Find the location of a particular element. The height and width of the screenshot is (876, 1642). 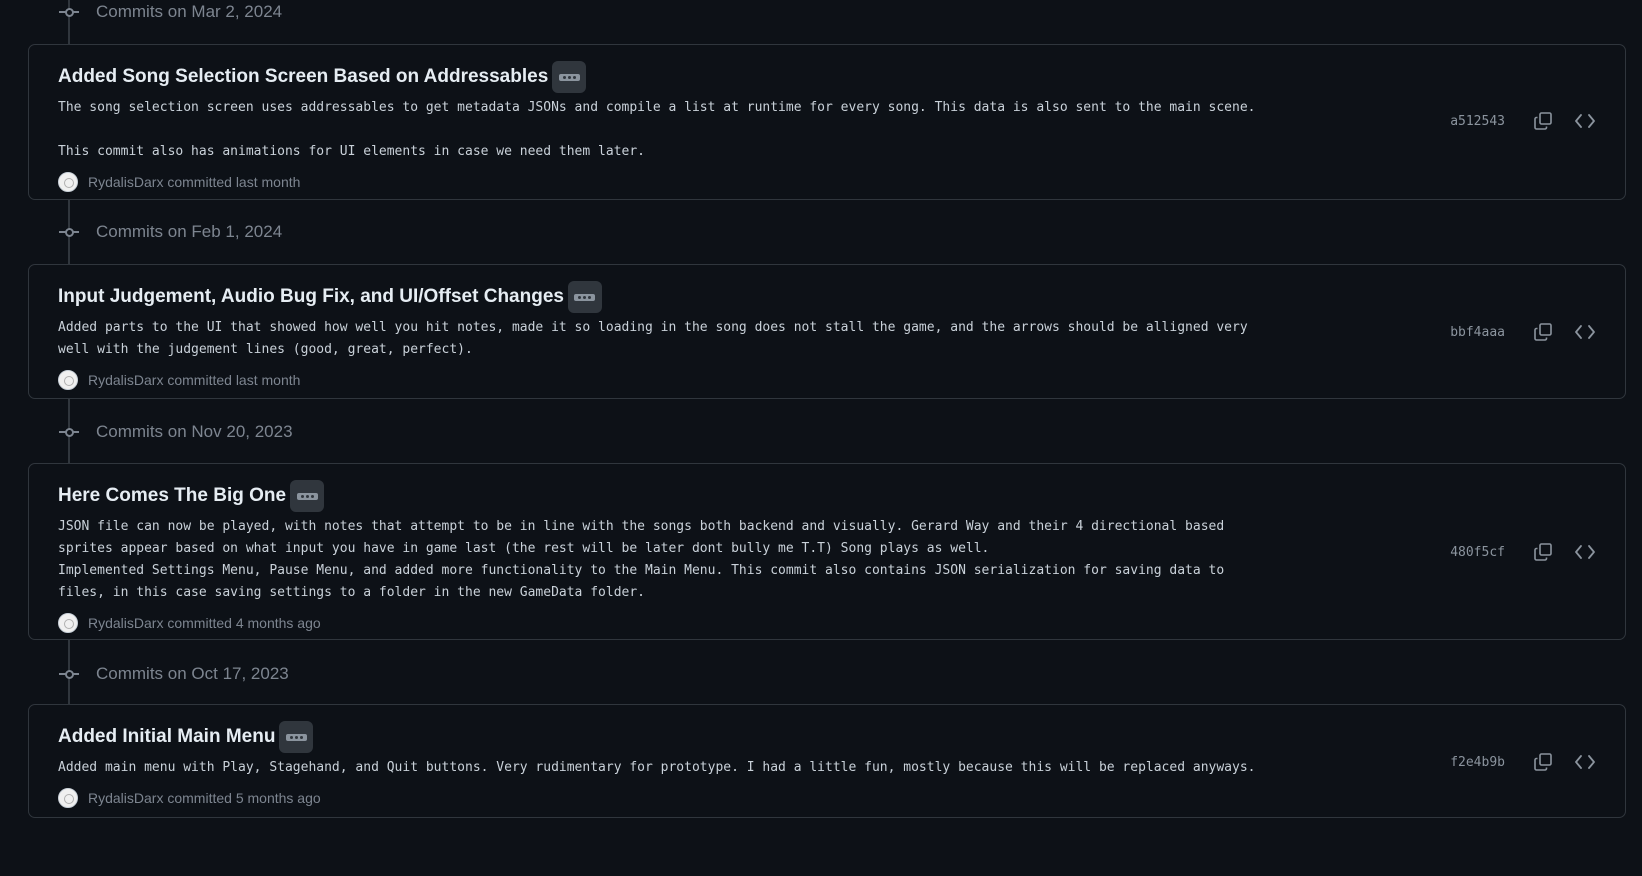

commit-group-header: Commits on Oct 17, 2023 is located at coordinates (172, 674).